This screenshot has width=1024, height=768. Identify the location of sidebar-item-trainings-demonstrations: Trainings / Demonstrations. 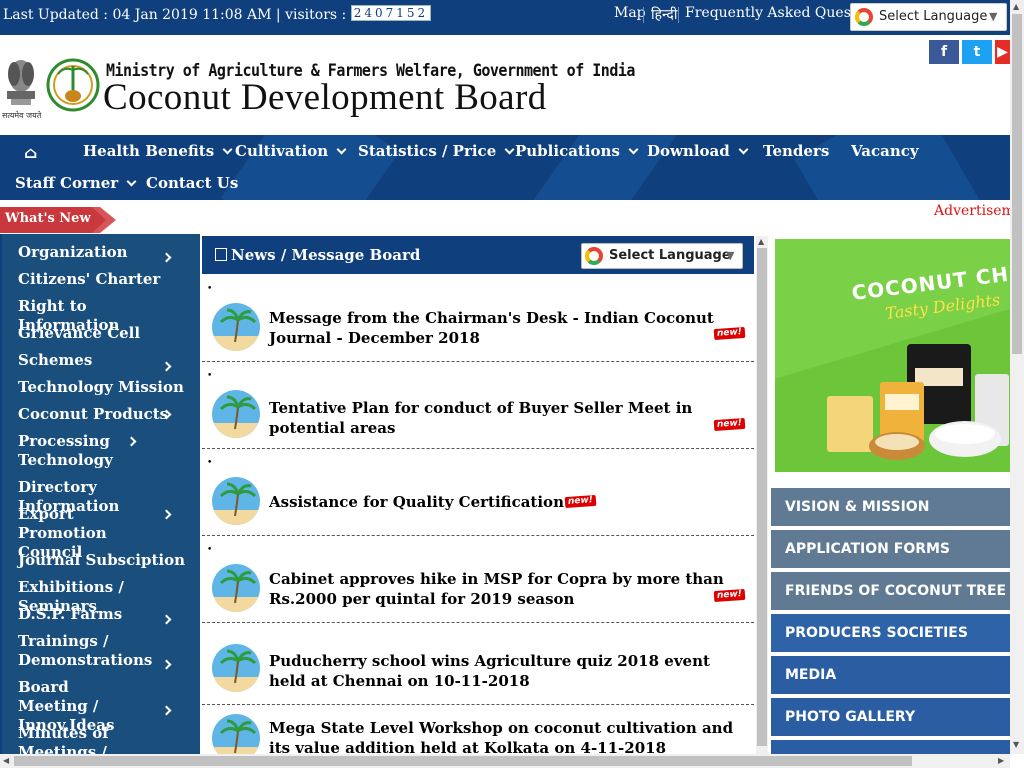
(95, 651).